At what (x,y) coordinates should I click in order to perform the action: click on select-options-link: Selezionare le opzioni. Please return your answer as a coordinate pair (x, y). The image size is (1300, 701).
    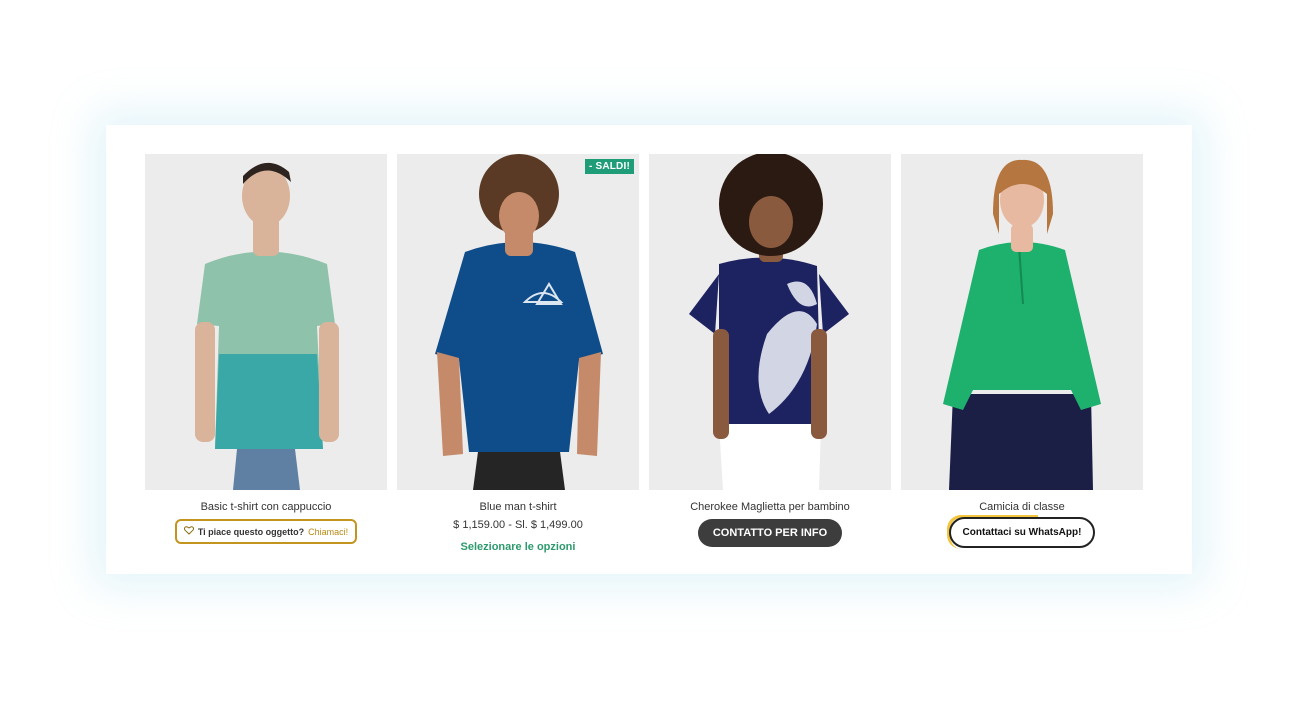
    Looking at the image, I should click on (518, 547).